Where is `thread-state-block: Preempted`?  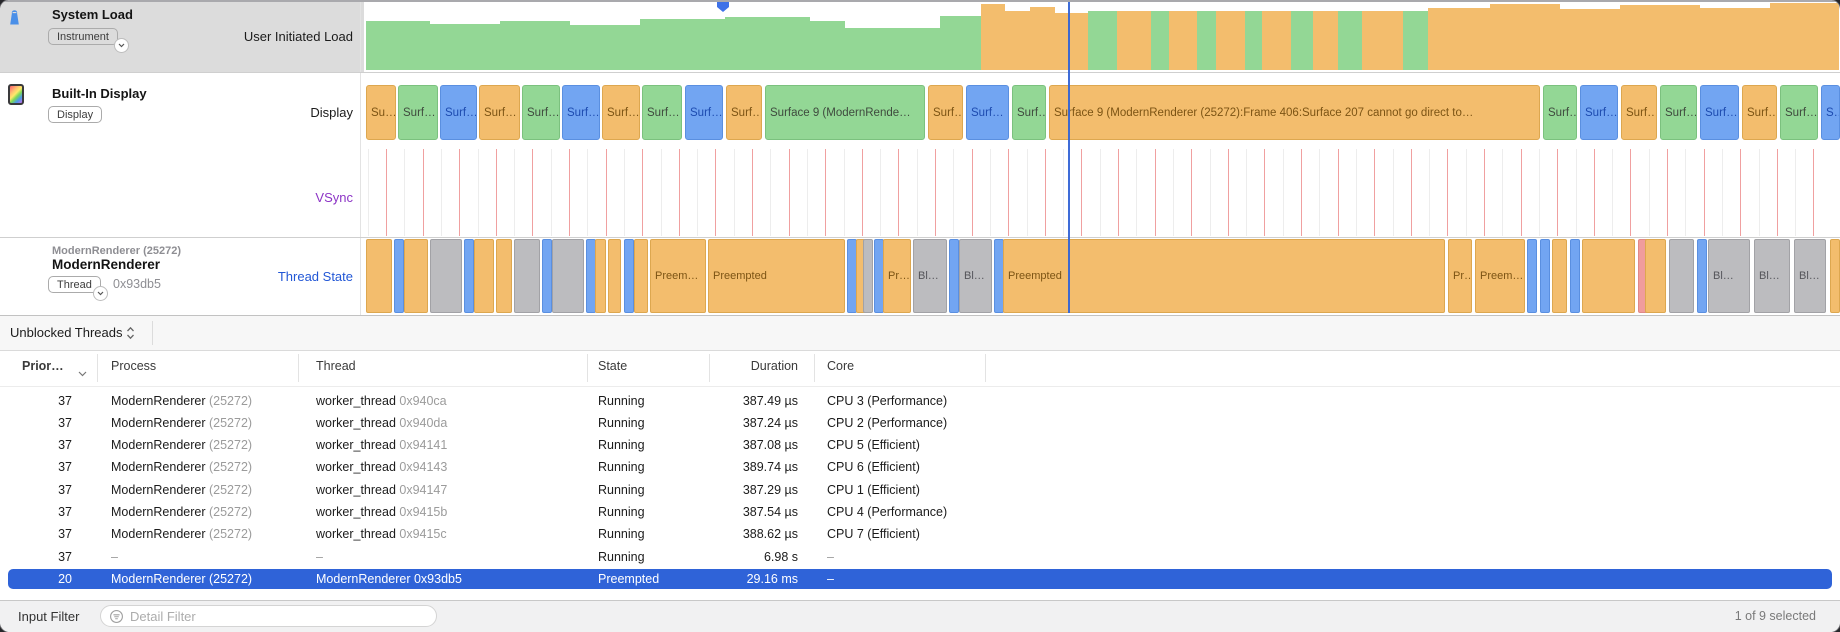 thread-state-block: Preempted is located at coordinates (776, 276).